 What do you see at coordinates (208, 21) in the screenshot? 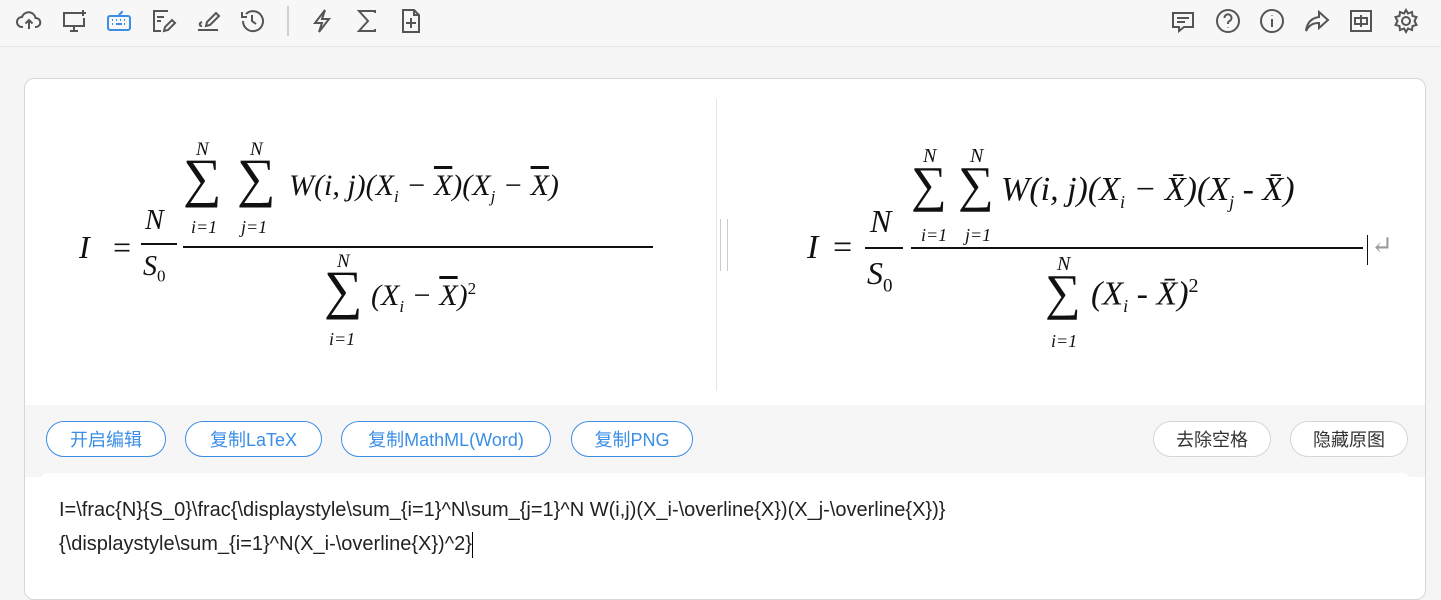
I see `handwriting-icon` at bounding box center [208, 21].